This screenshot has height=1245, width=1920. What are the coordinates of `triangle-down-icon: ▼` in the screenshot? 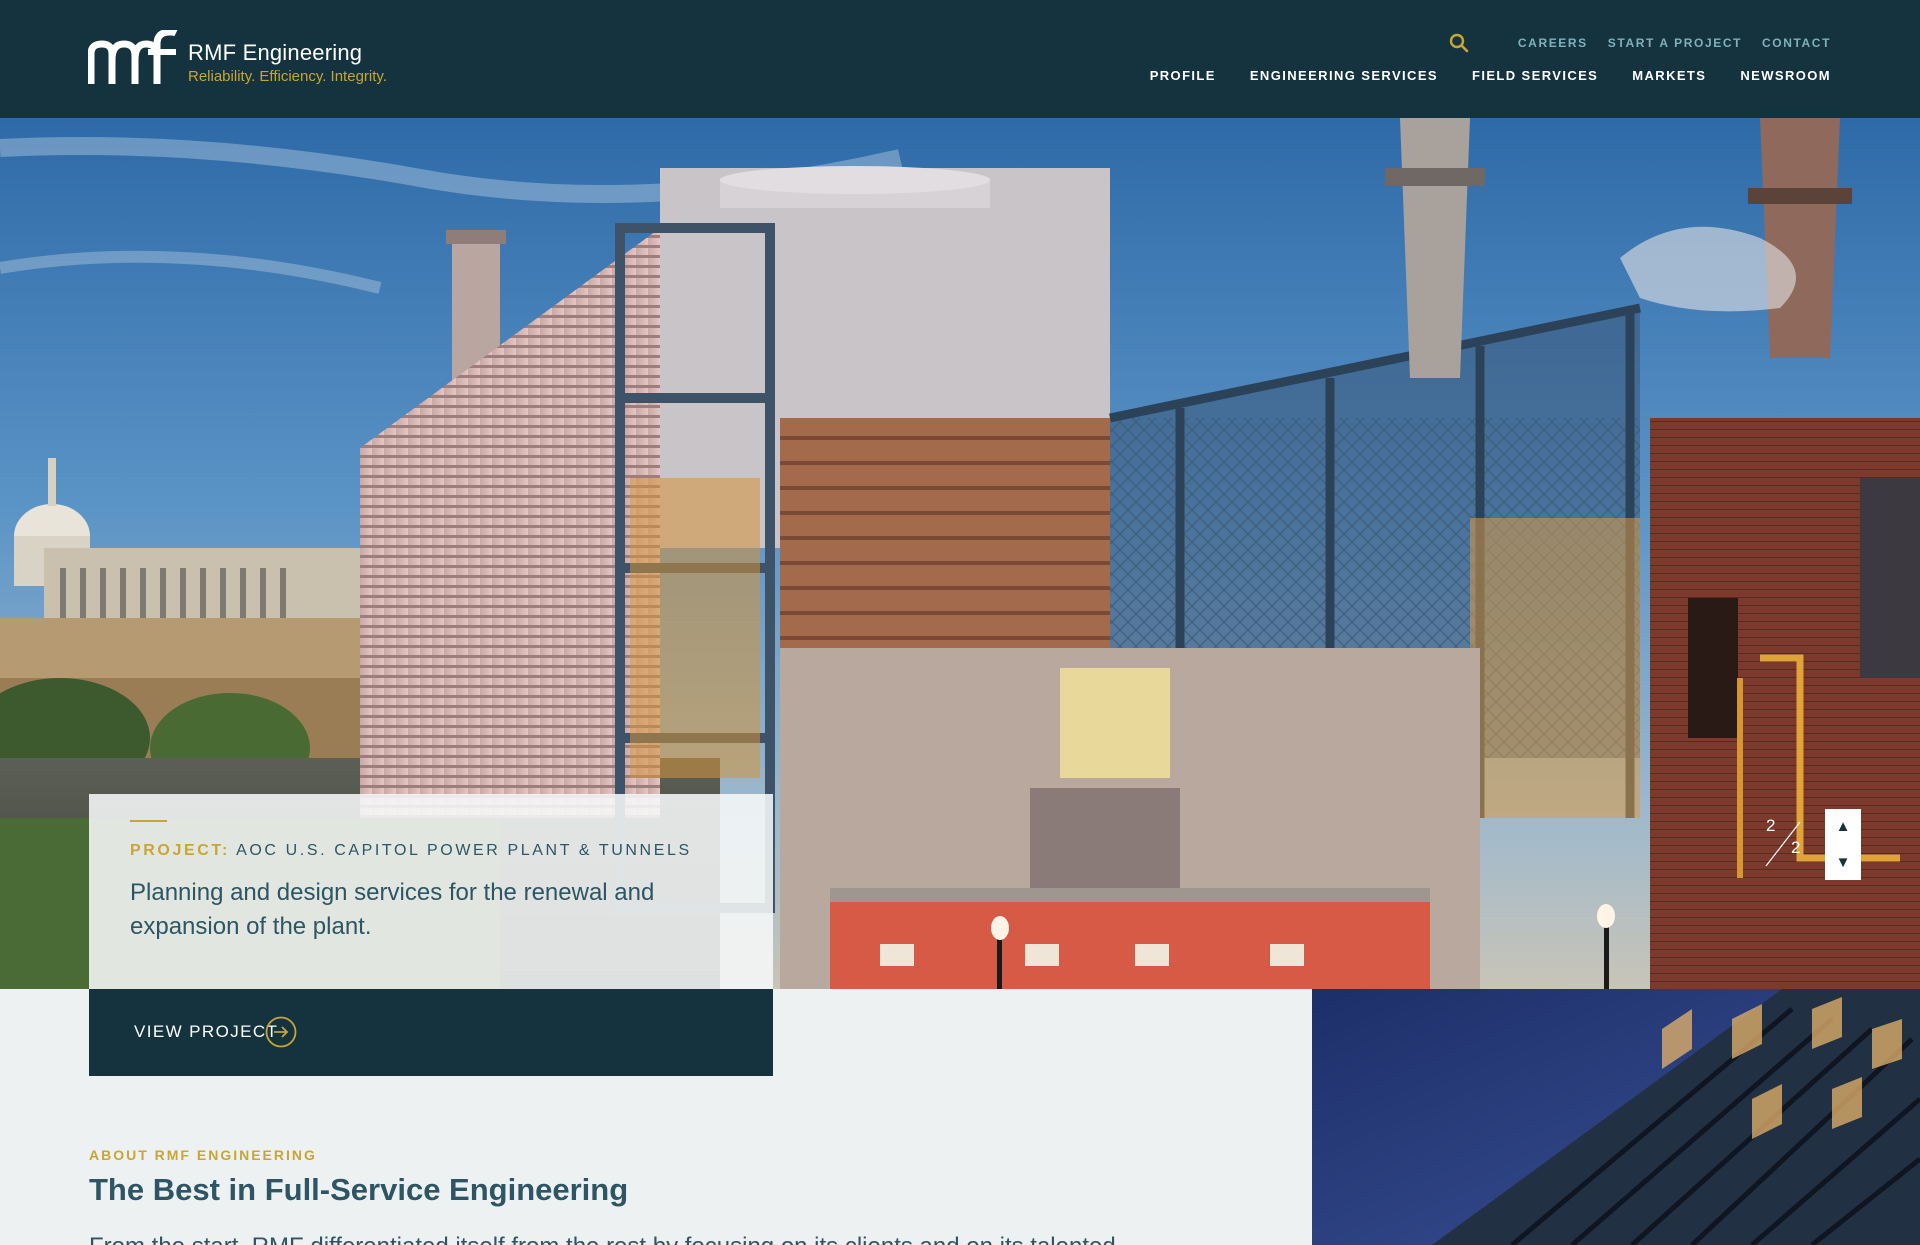 It's located at (1843, 862).